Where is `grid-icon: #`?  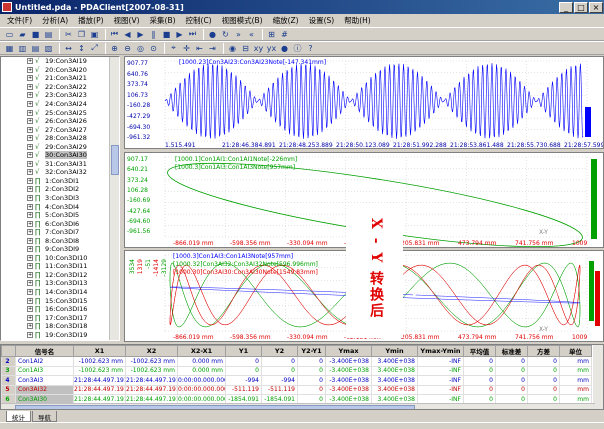 grid-icon: # is located at coordinates (284, 34).